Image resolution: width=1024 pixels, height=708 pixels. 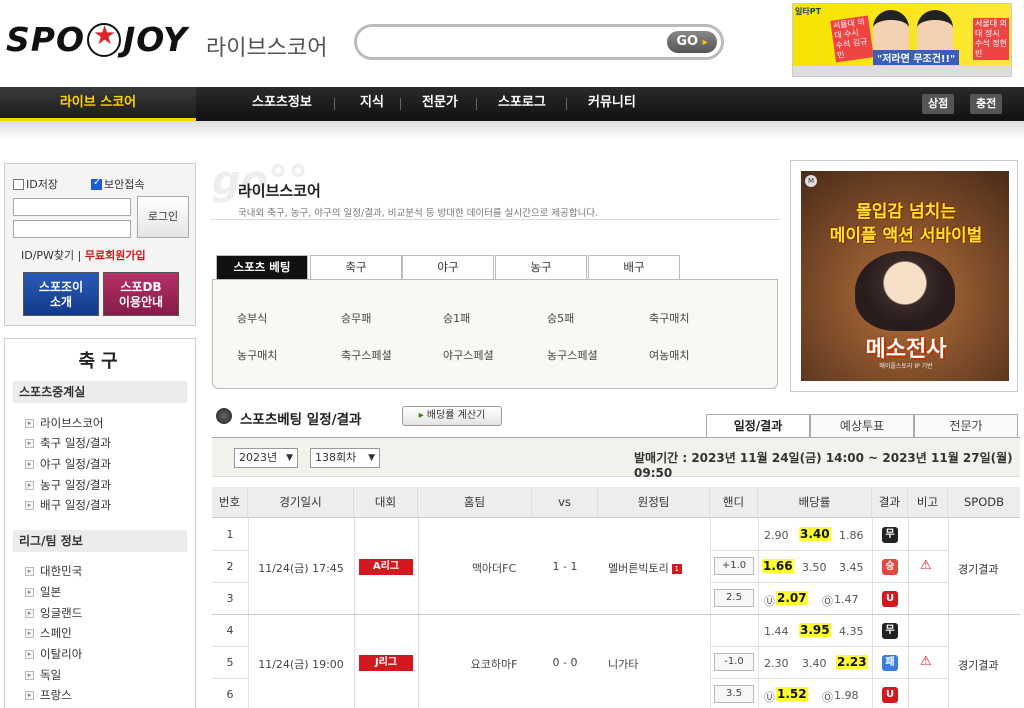 I want to click on round-select: 138회차 ▼, so click(x=345, y=458).